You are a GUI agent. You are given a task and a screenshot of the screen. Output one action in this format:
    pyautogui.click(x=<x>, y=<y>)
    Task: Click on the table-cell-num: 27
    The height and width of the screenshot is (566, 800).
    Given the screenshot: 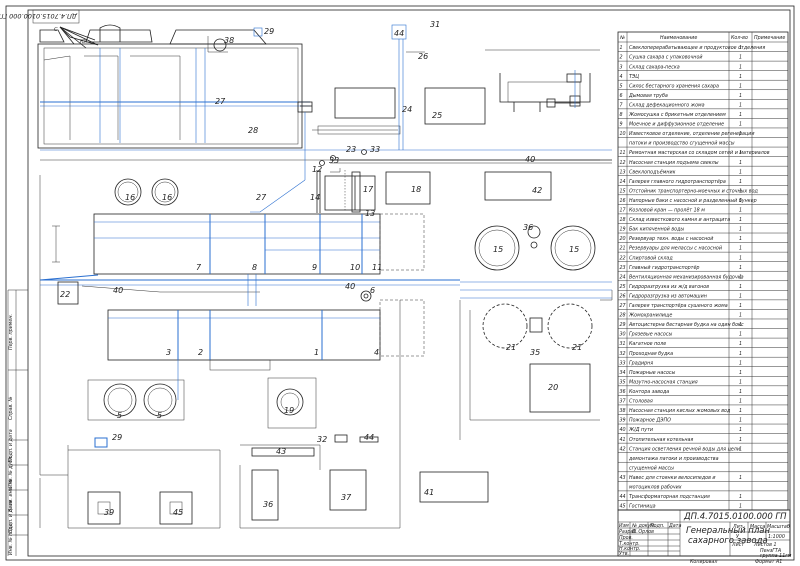 What is the action you would take?
    pyautogui.click(x=623, y=306)
    